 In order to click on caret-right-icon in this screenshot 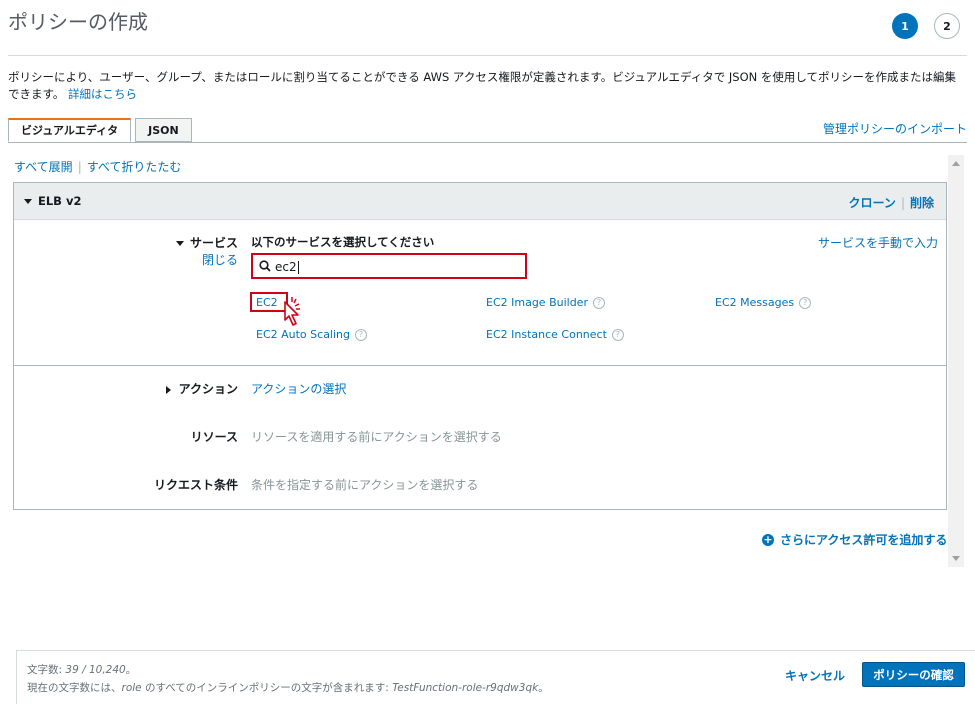, I will do `click(168, 389)`.